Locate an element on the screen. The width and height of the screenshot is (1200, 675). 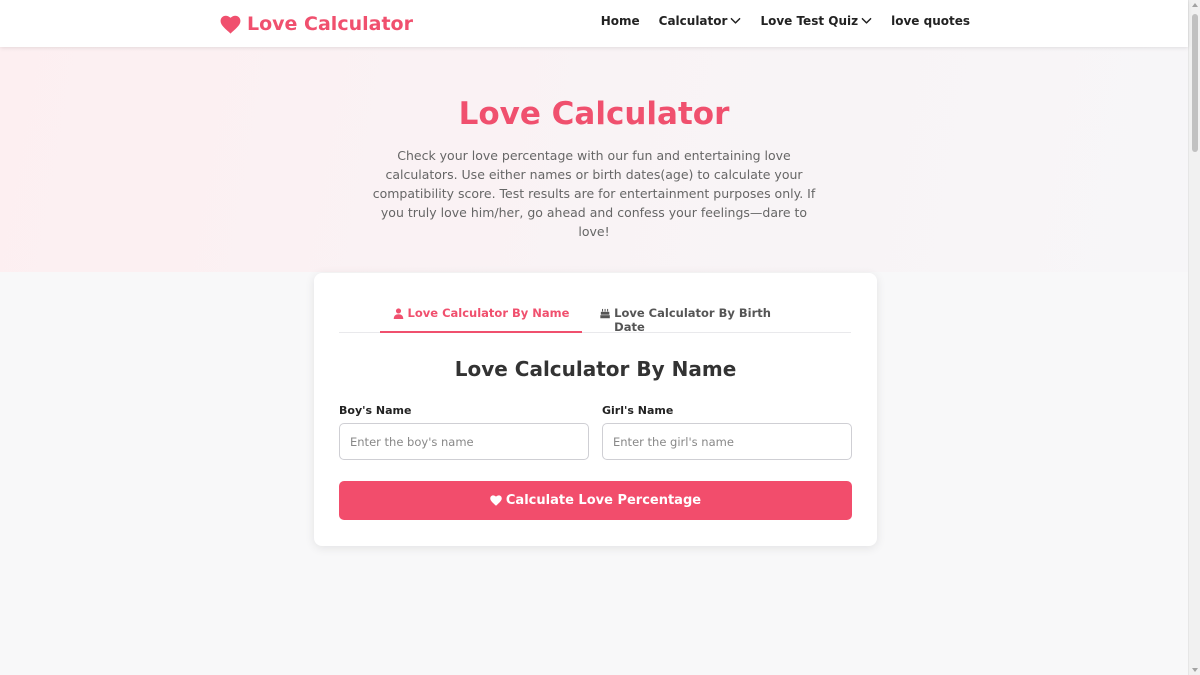
nav-love-quotes-label: love quotes is located at coordinates (930, 21).